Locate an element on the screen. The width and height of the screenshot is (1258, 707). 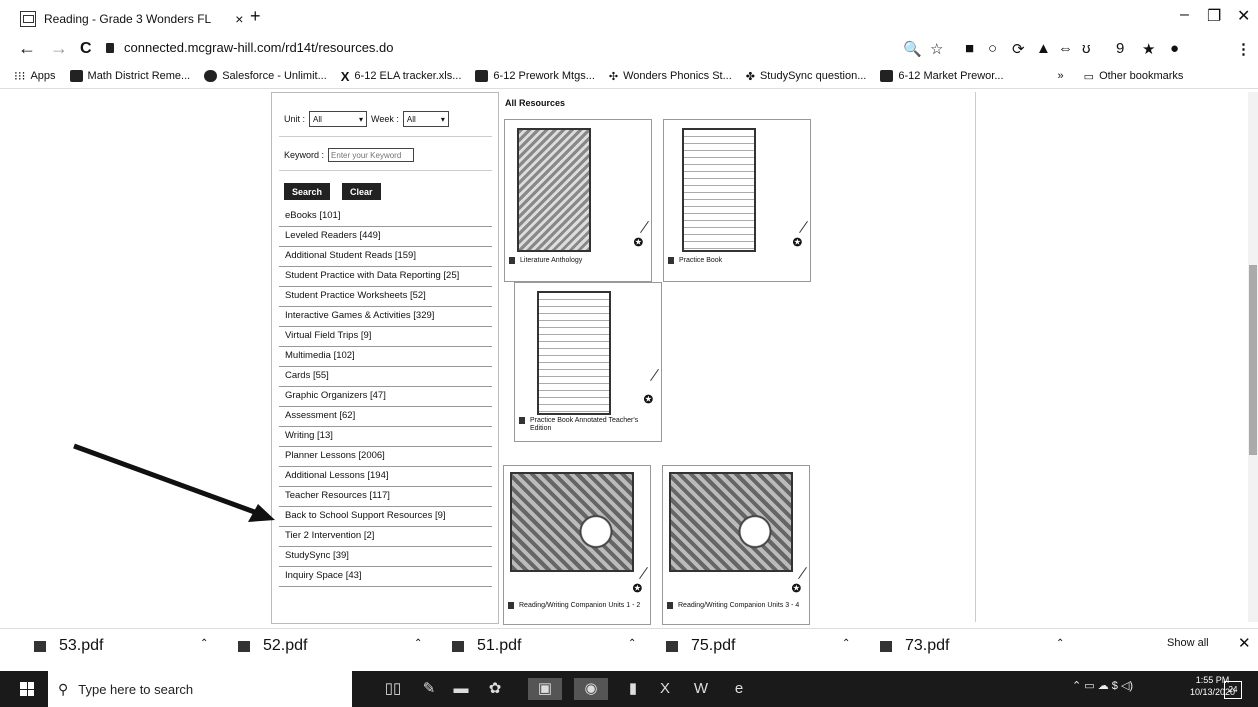
browser-tab: Reading - Grade 3 Wonders FL × is located at coordinates (140, 19).